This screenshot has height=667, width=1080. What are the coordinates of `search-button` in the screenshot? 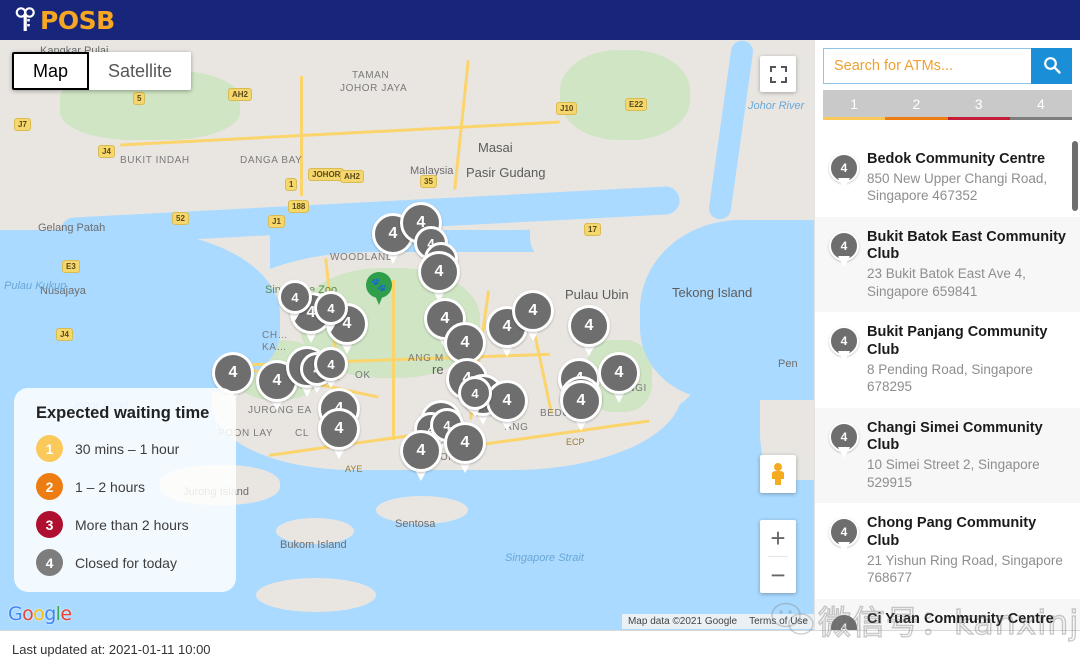 It's located at (1051, 66).